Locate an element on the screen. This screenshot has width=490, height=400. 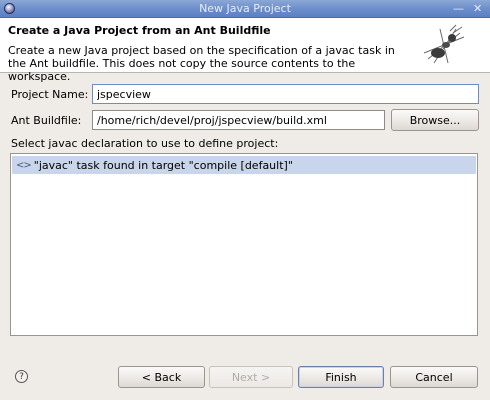
ant-buildfile-label-text: Ant Buildfile: is located at coordinates (46, 120).